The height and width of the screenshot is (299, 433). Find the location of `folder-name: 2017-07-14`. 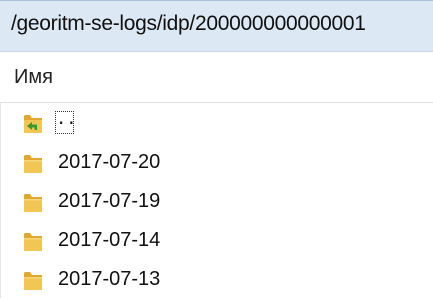

folder-name: 2017-07-14 is located at coordinates (109, 240).